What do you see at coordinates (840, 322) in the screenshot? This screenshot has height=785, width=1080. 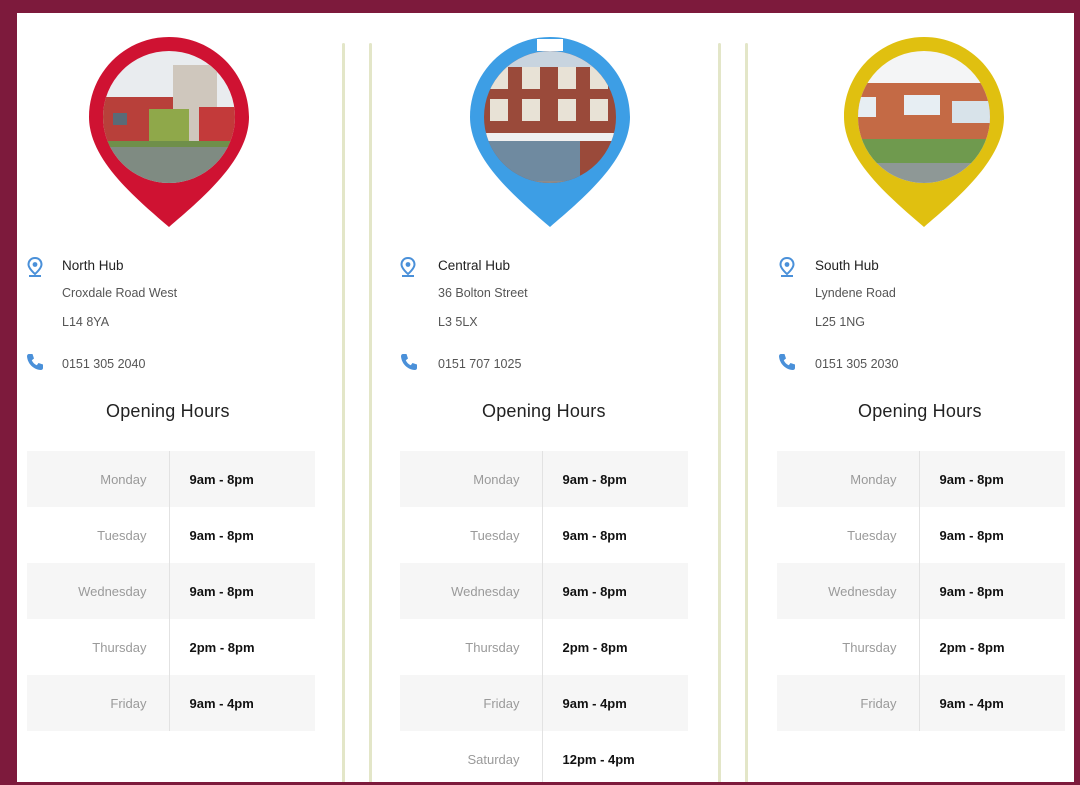 I see `hub-postcode: L25 1NG` at bounding box center [840, 322].